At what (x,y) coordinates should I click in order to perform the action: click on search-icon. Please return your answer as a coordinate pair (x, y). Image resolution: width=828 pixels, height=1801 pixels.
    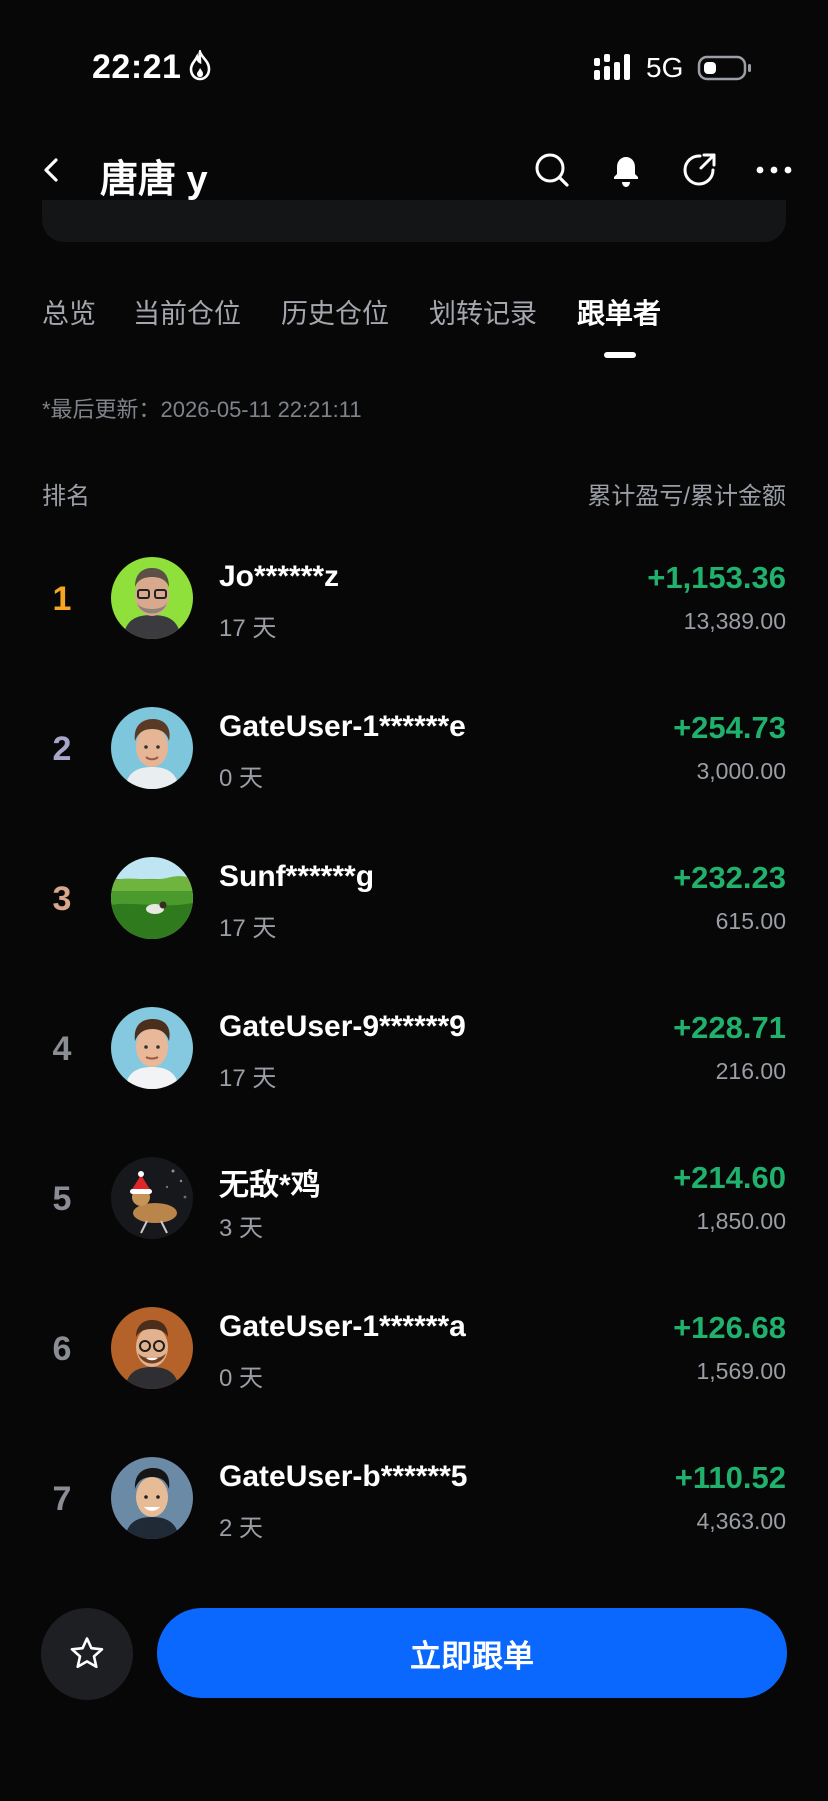
    Looking at the image, I should click on (552, 170).